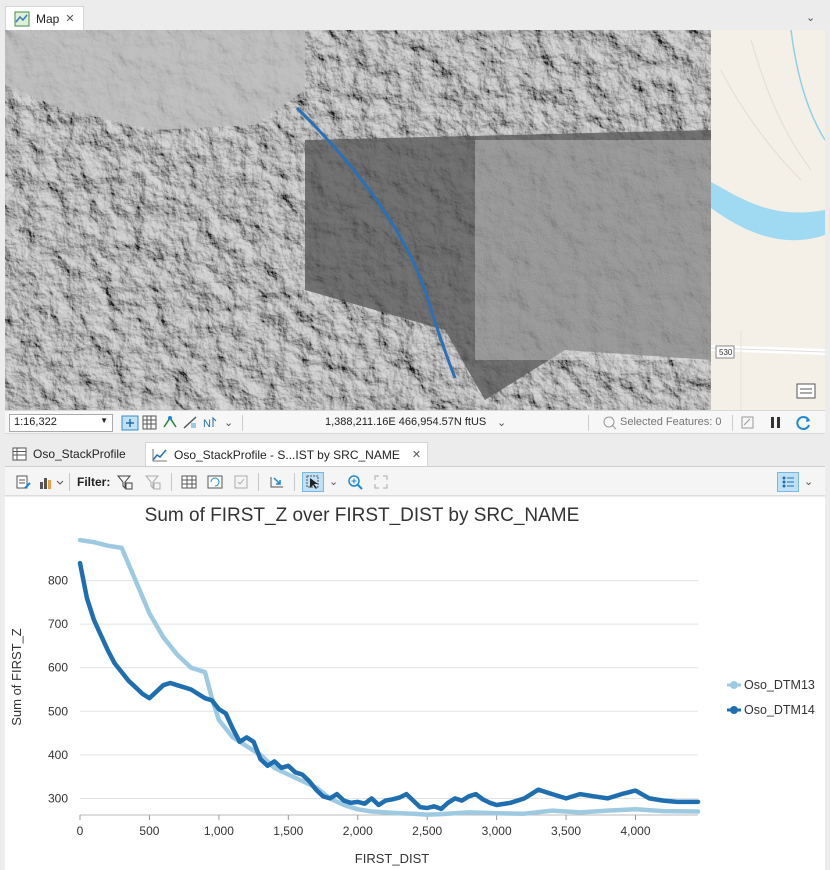 Image resolution: width=830 pixels, height=870 pixels. Describe the element at coordinates (35, 422) in the screenshot. I see `scale-value: 1:16,322` at that location.